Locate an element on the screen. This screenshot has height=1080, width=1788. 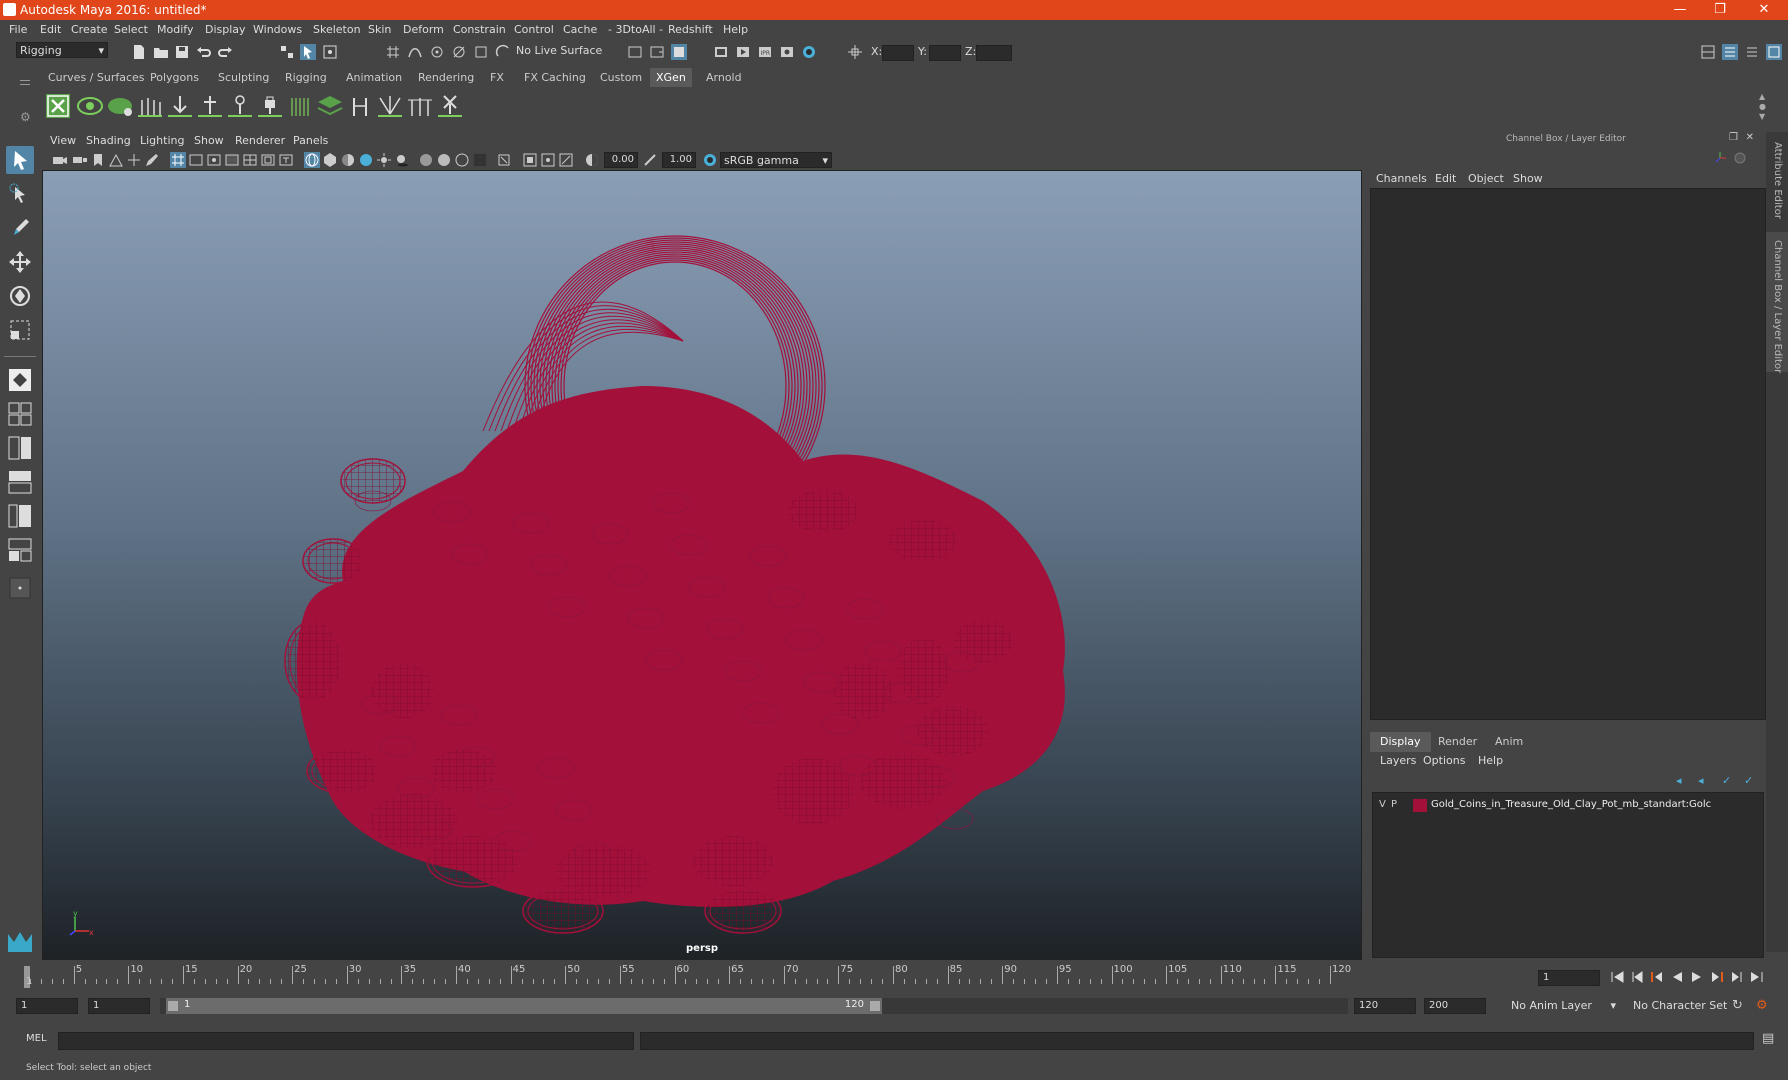
step-back-key-icon is located at coordinates (1637, 977).